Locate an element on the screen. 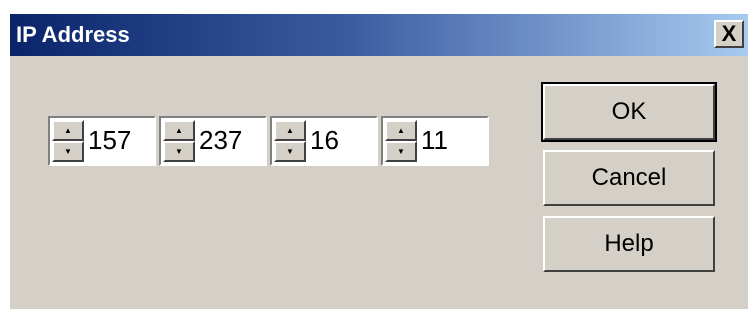 The image size is (748, 309). cancel-button-label: Cancel is located at coordinates (629, 177).